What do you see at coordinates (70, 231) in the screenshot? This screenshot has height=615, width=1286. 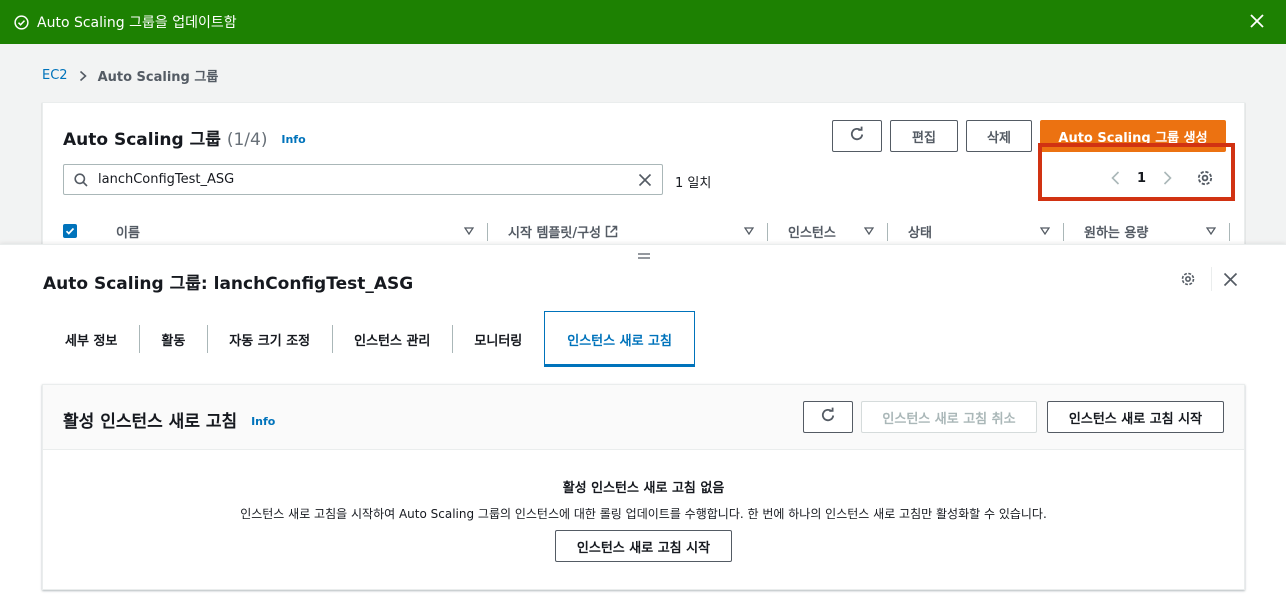 I see `select-all-checkbox` at bounding box center [70, 231].